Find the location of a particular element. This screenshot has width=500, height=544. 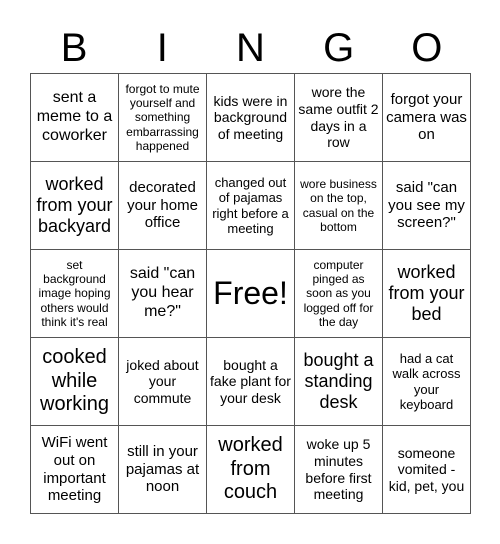

cell-text: cooked while working is located at coordinates (74, 381).